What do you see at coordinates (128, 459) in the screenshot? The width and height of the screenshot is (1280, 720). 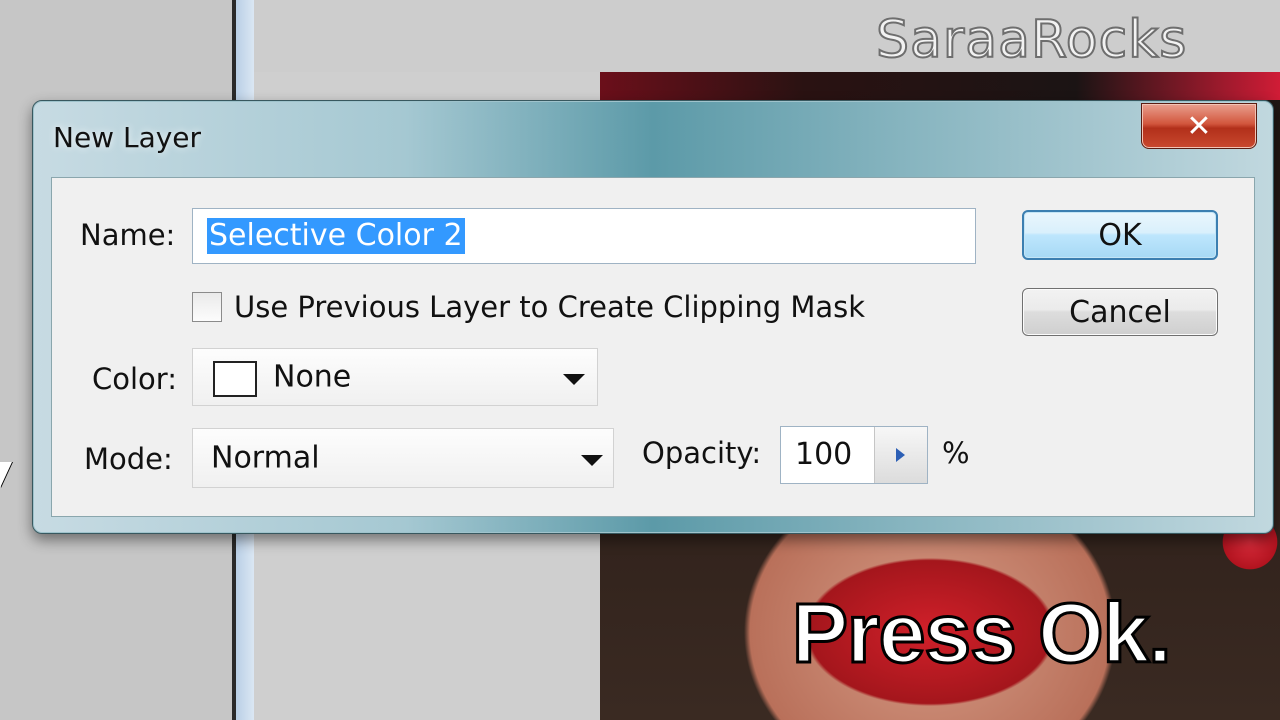 I see `mode-label: Mode:` at bounding box center [128, 459].